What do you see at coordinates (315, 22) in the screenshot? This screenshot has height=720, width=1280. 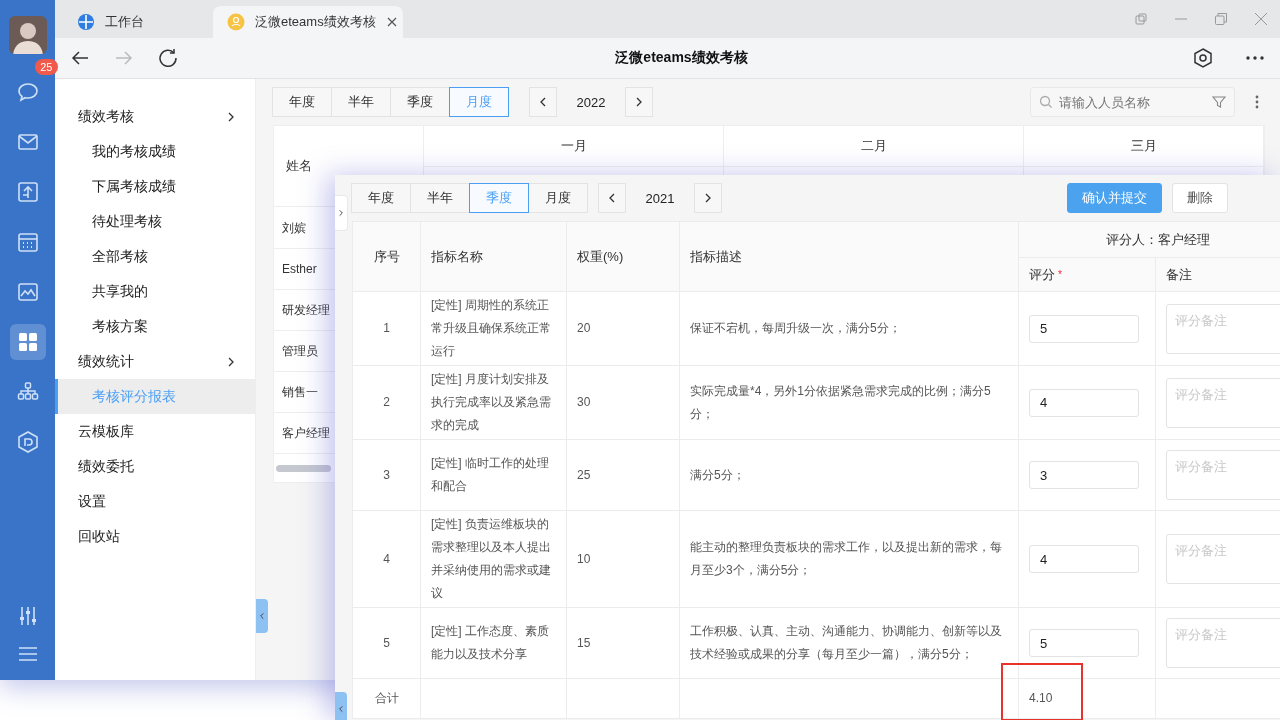 I see `tab-label: 泛微eteams绩效考核` at bounding box center [315, 22].